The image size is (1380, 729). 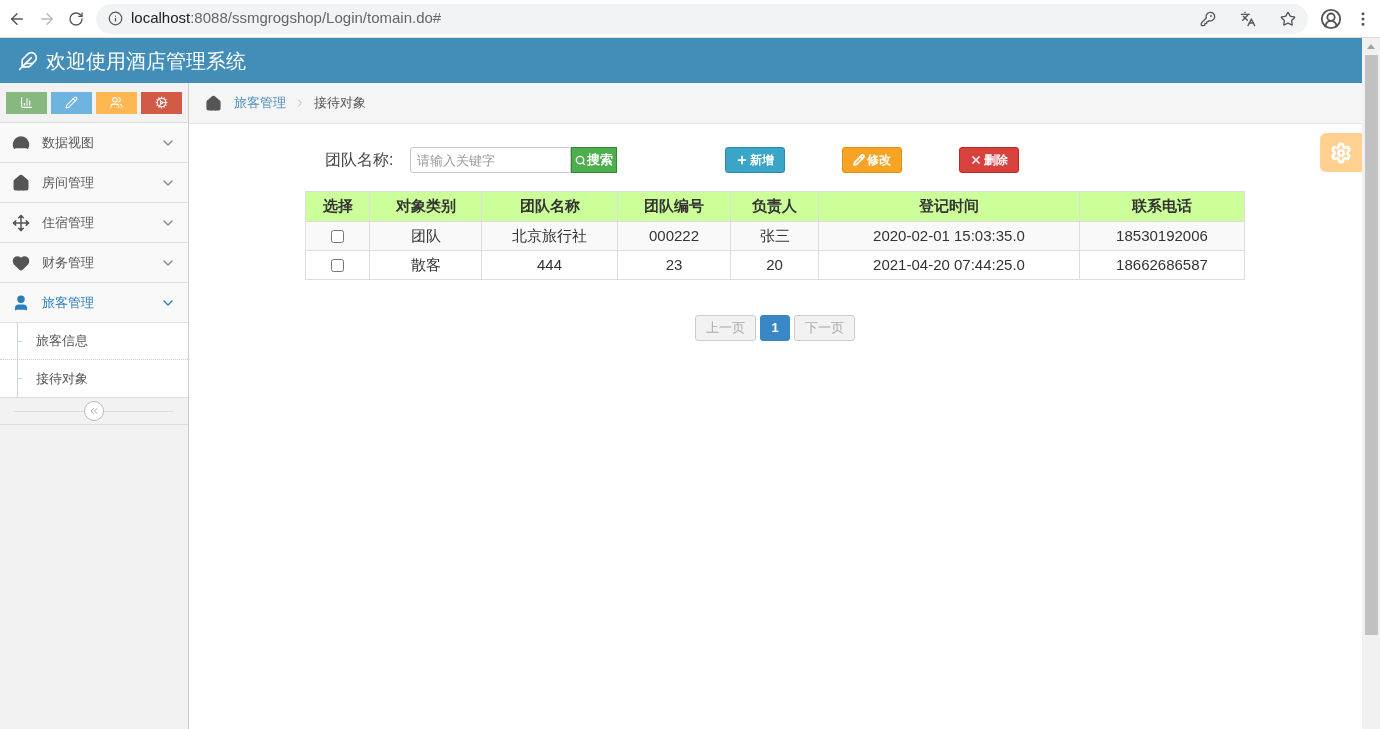 What do you see at coordinates (1341, 152) in the screenshot?
I see `settings-icon` at bounding box center [1341, 152].